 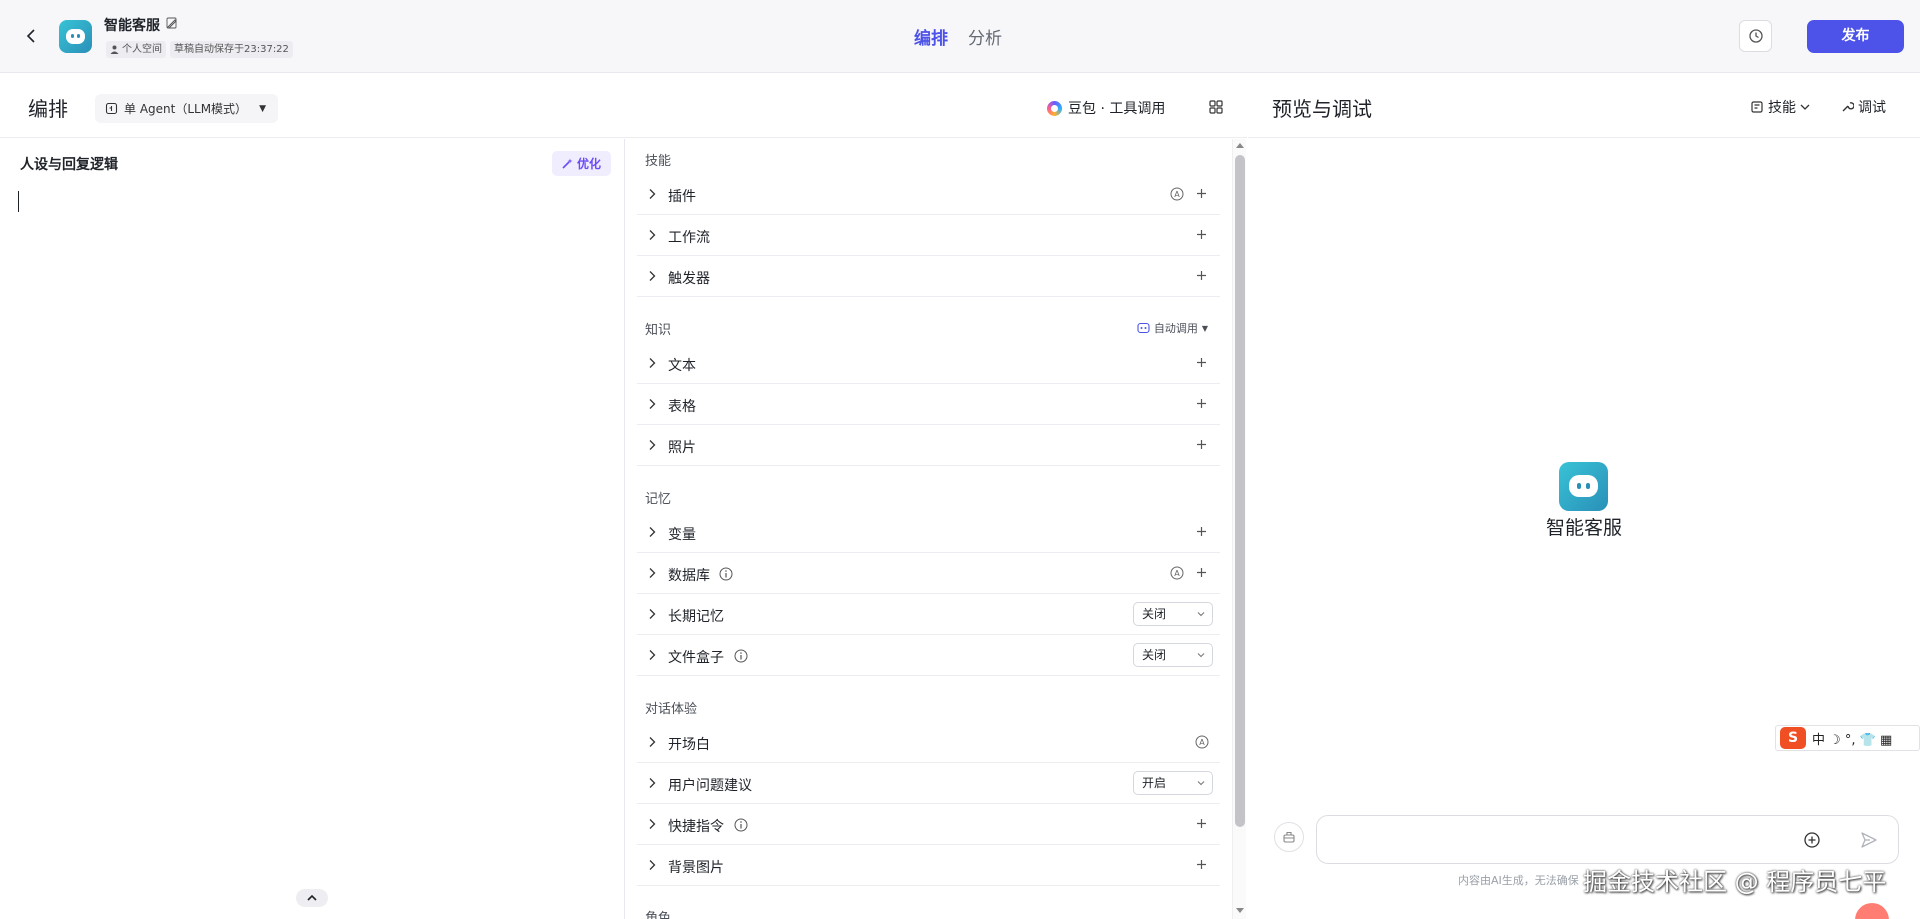 What do you see at coordinates (1780, 107) in the screenshot?
I see `skills-dropdown: 技能` at bounding box center [1780, 107].